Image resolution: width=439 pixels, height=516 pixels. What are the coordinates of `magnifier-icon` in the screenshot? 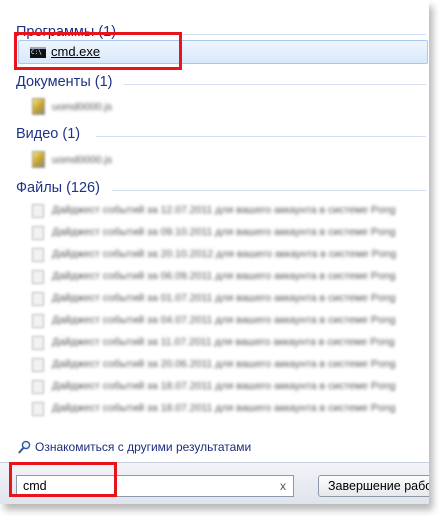 It's located at (24, 447).